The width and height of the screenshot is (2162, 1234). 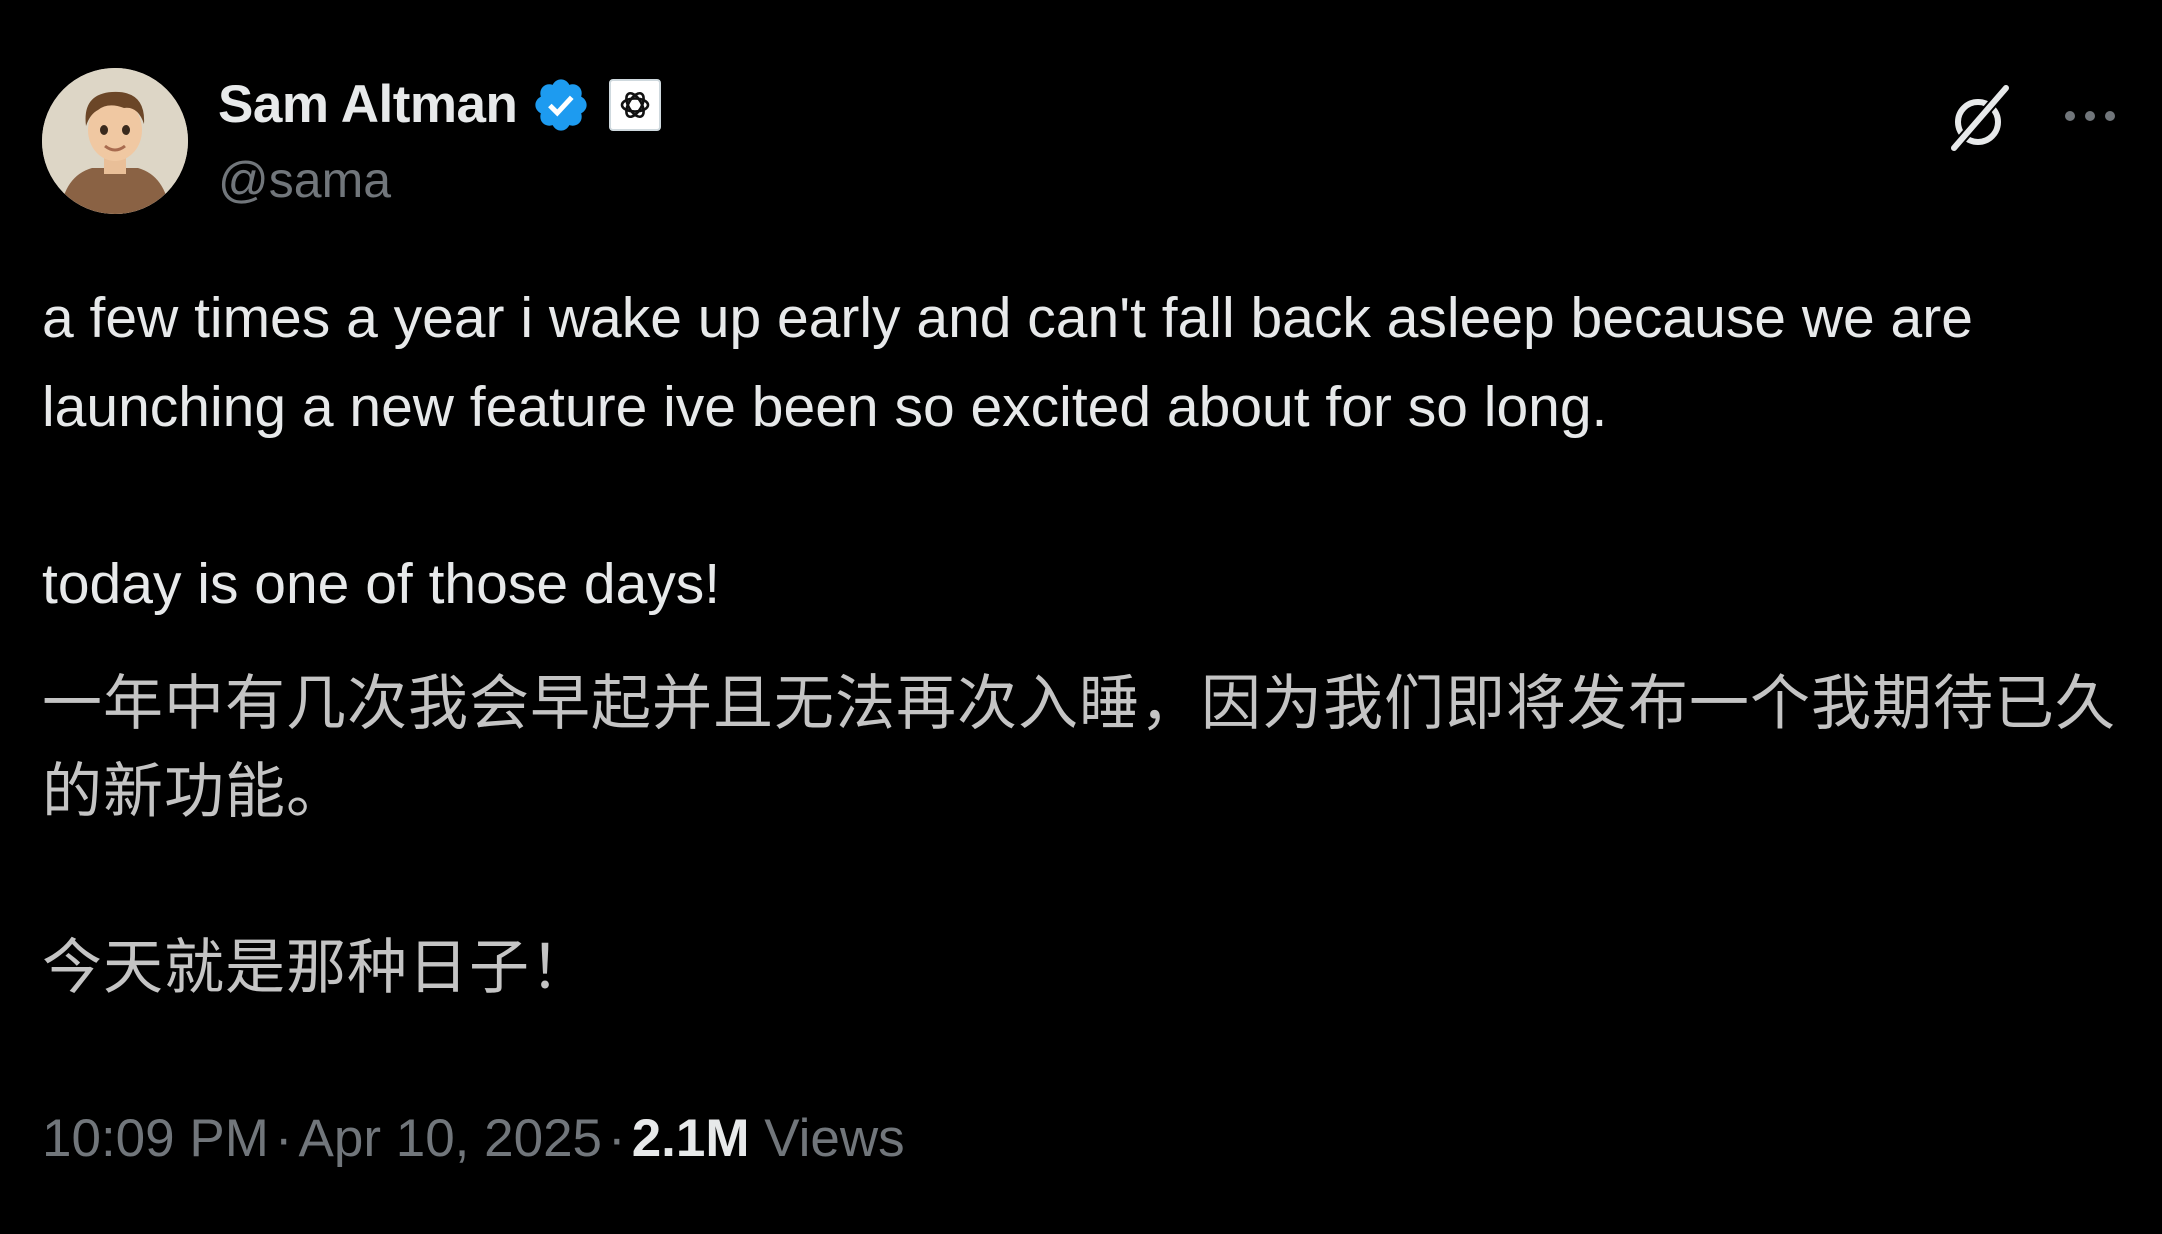 What do you see at coordinates (834, 1138) in the screenshot?
I see `views-label: Views` at bounding box center [834, 1138].